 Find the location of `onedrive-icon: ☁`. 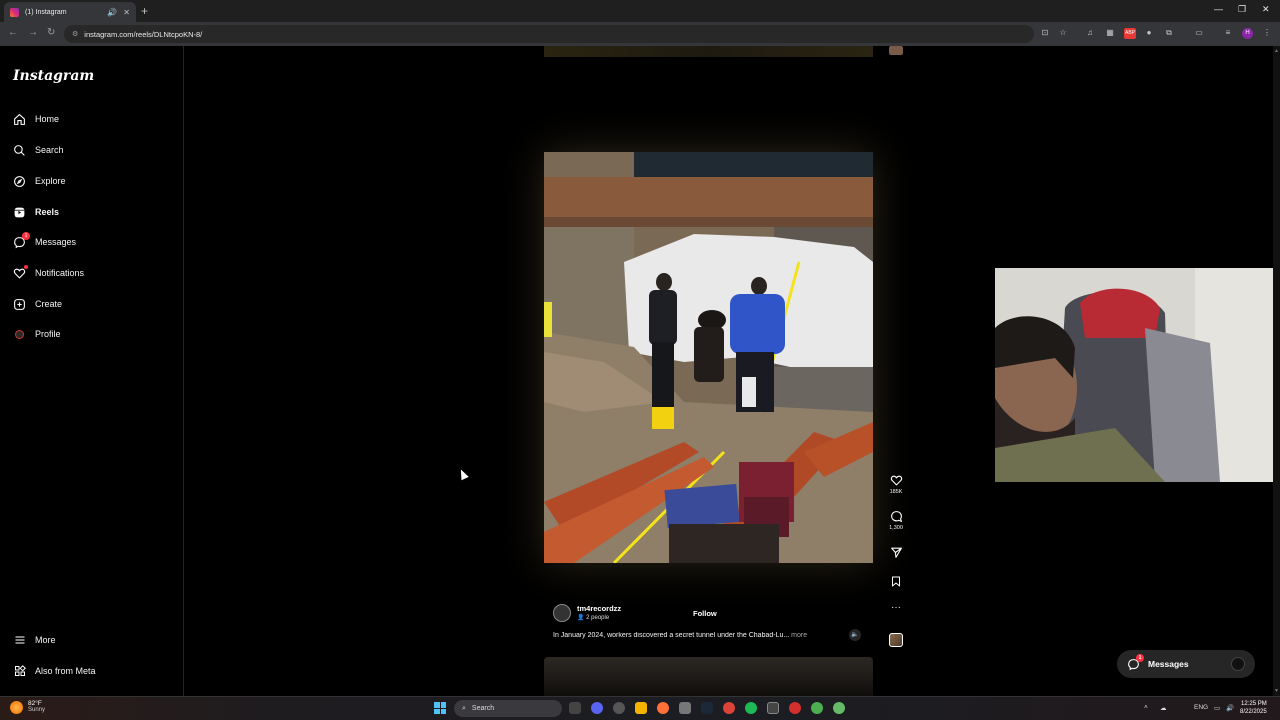

onedrive-icon: ☁ is located at coordinates (1163, 708).